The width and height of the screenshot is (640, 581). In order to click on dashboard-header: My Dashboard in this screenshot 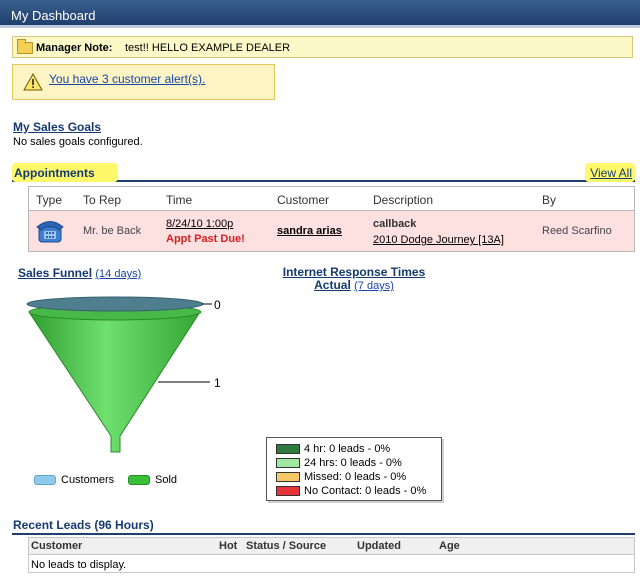, I will do `click(320, 14)`.